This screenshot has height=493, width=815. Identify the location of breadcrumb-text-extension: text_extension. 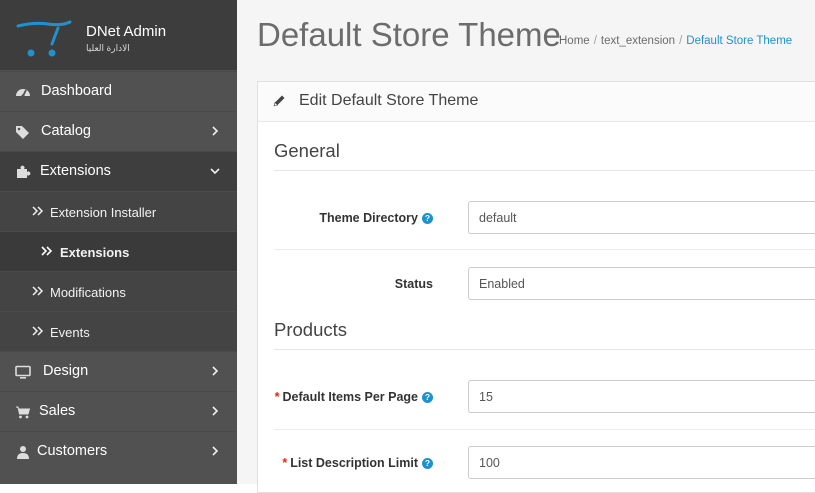
(638, 41).